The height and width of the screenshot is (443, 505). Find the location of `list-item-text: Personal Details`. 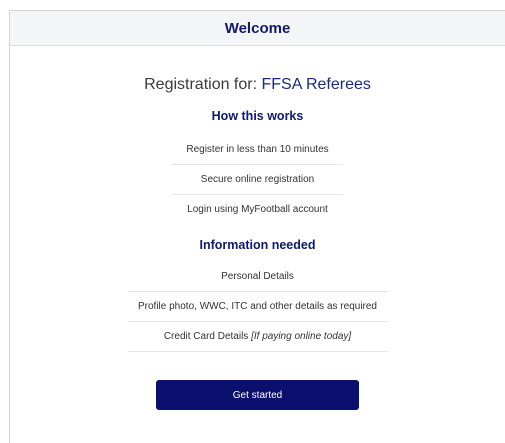

list-item-text: Personal Details is located at coordinates (257, 276).